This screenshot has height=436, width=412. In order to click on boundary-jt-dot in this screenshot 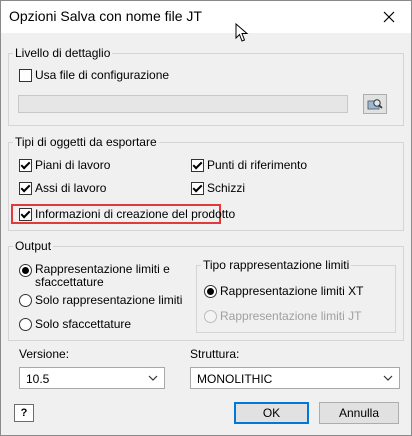, I will do `click(210, 316)`.